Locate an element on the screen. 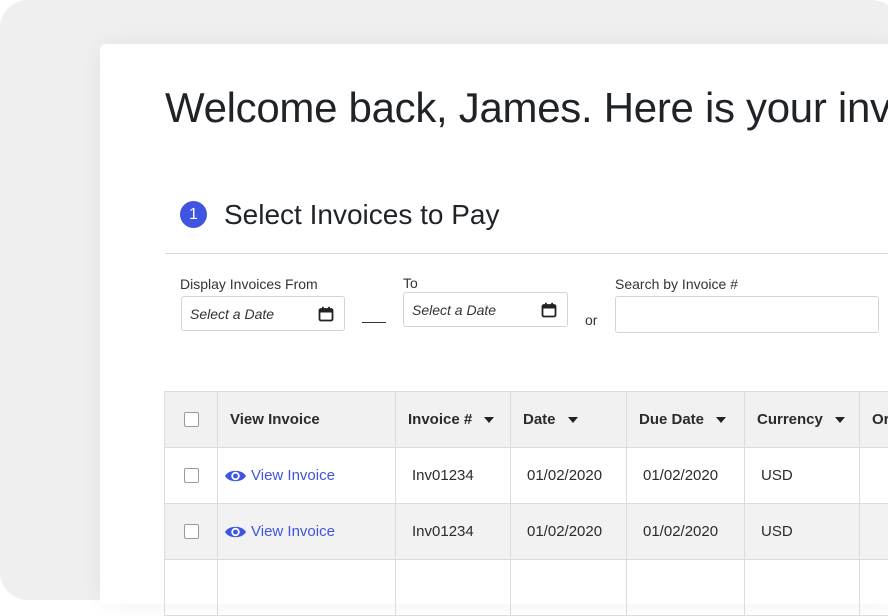 The image size is (888, 616). or-separator-text: or is located at coordinates (591, 320).